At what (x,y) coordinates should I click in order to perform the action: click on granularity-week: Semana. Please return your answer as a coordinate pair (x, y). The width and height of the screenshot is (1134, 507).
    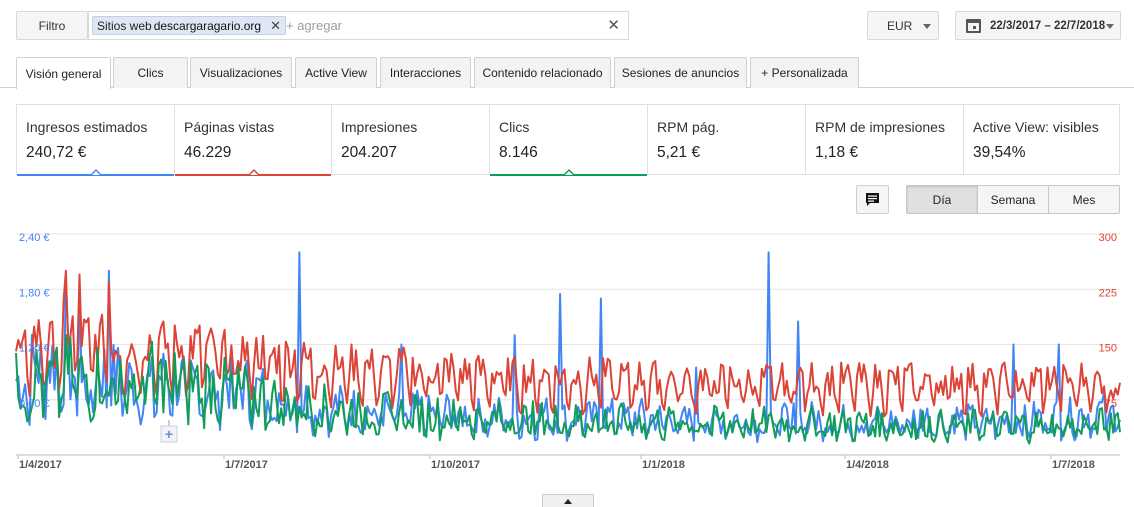
    Looking at the image, I should click on (1013, 199).